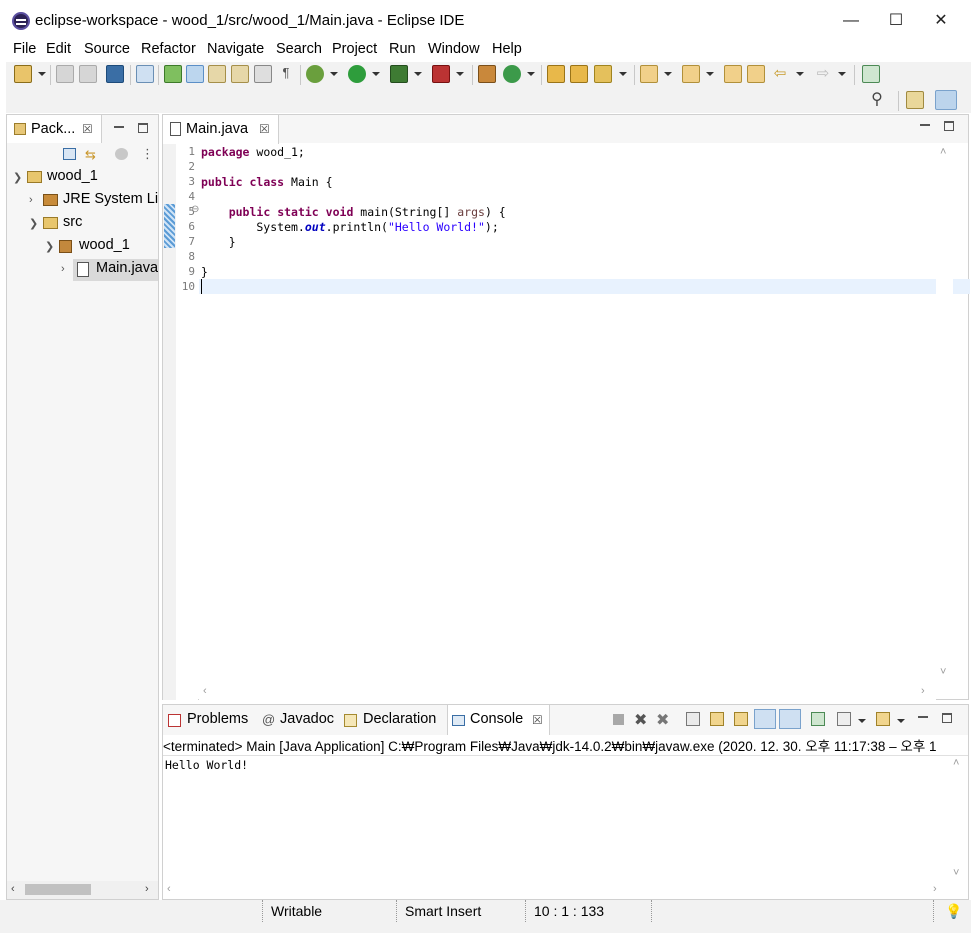  Describe the element at coordinates (147, 154) in the screenshot. I see `view-menu-icon: ⋮` at that location.